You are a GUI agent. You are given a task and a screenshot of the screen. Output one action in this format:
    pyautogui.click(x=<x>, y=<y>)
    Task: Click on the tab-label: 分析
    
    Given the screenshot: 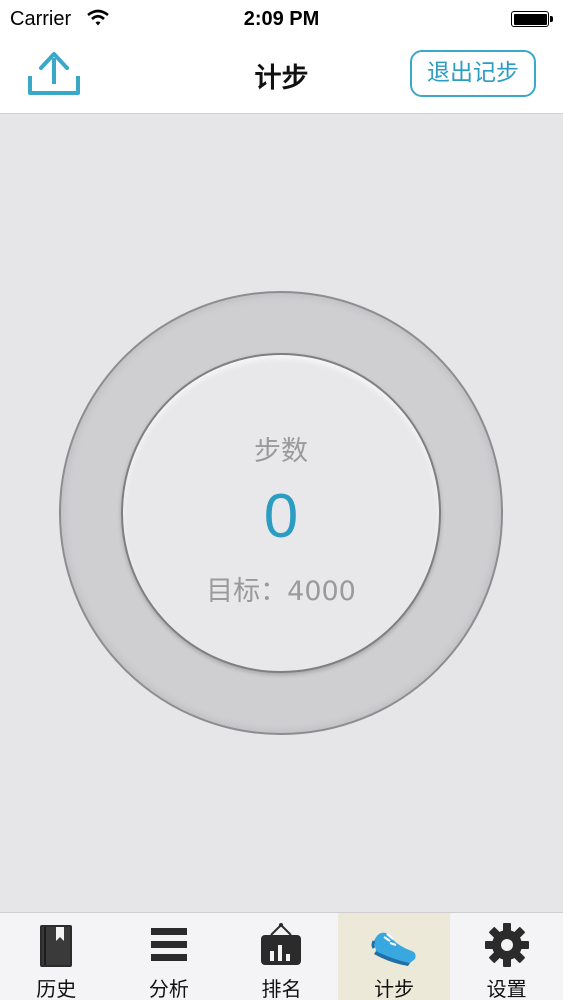 What is the action you would take?
    pyautogui.click(x=168, y=988)
    